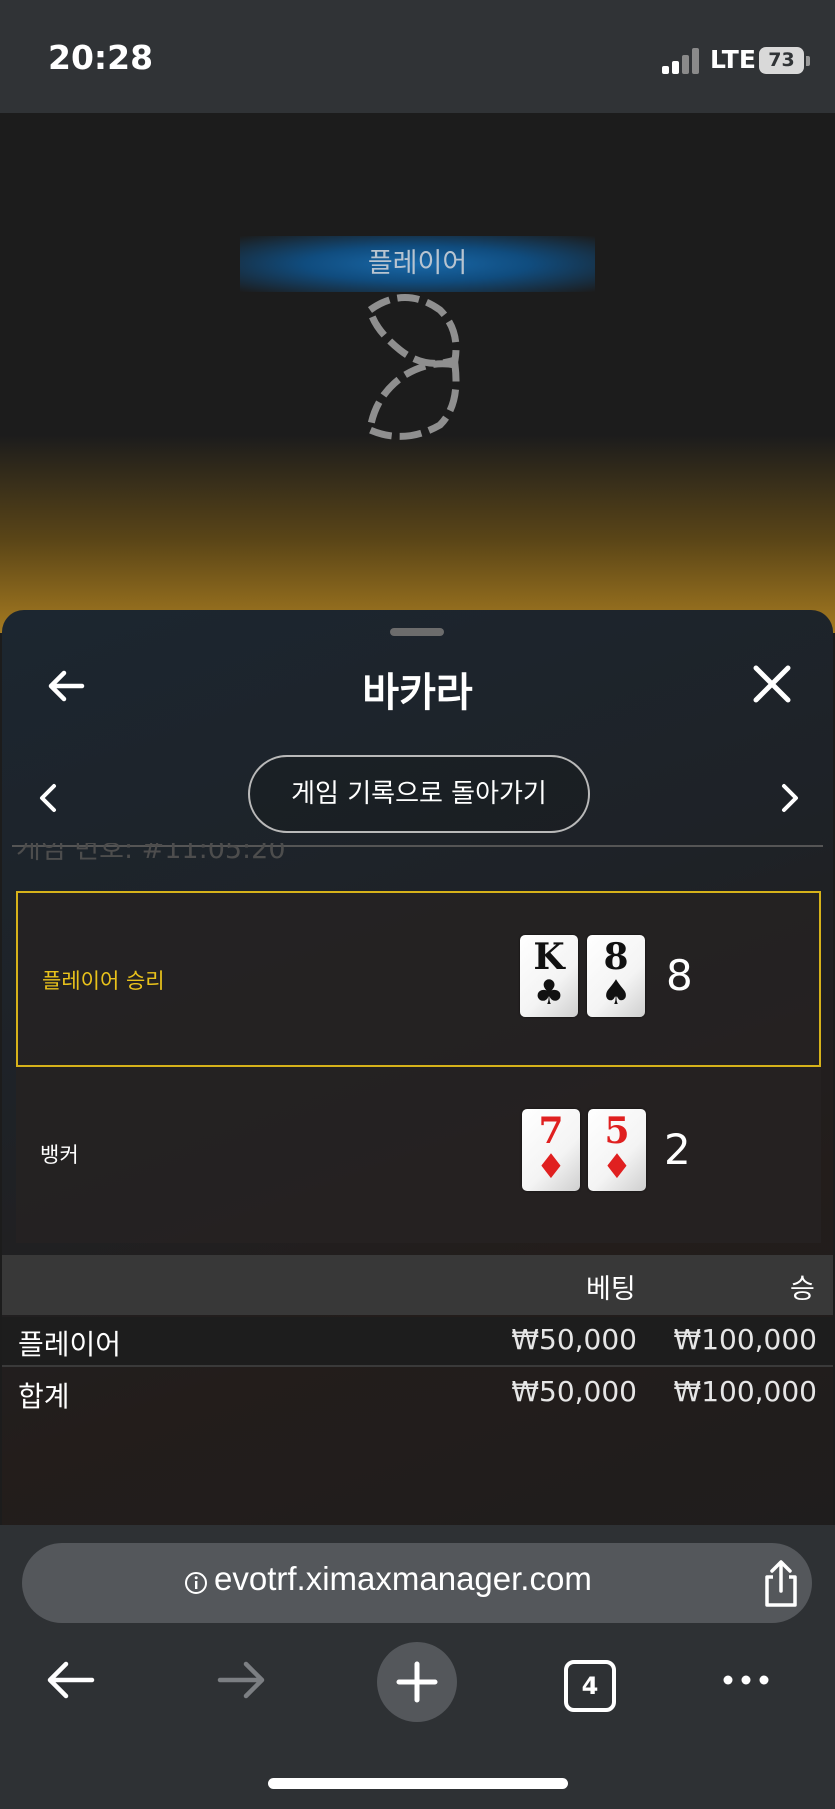 Image resolution: width=835 pixels, height=1809 pixels. I want to click on playing-card: 5 ♦, so click(617, 1150).